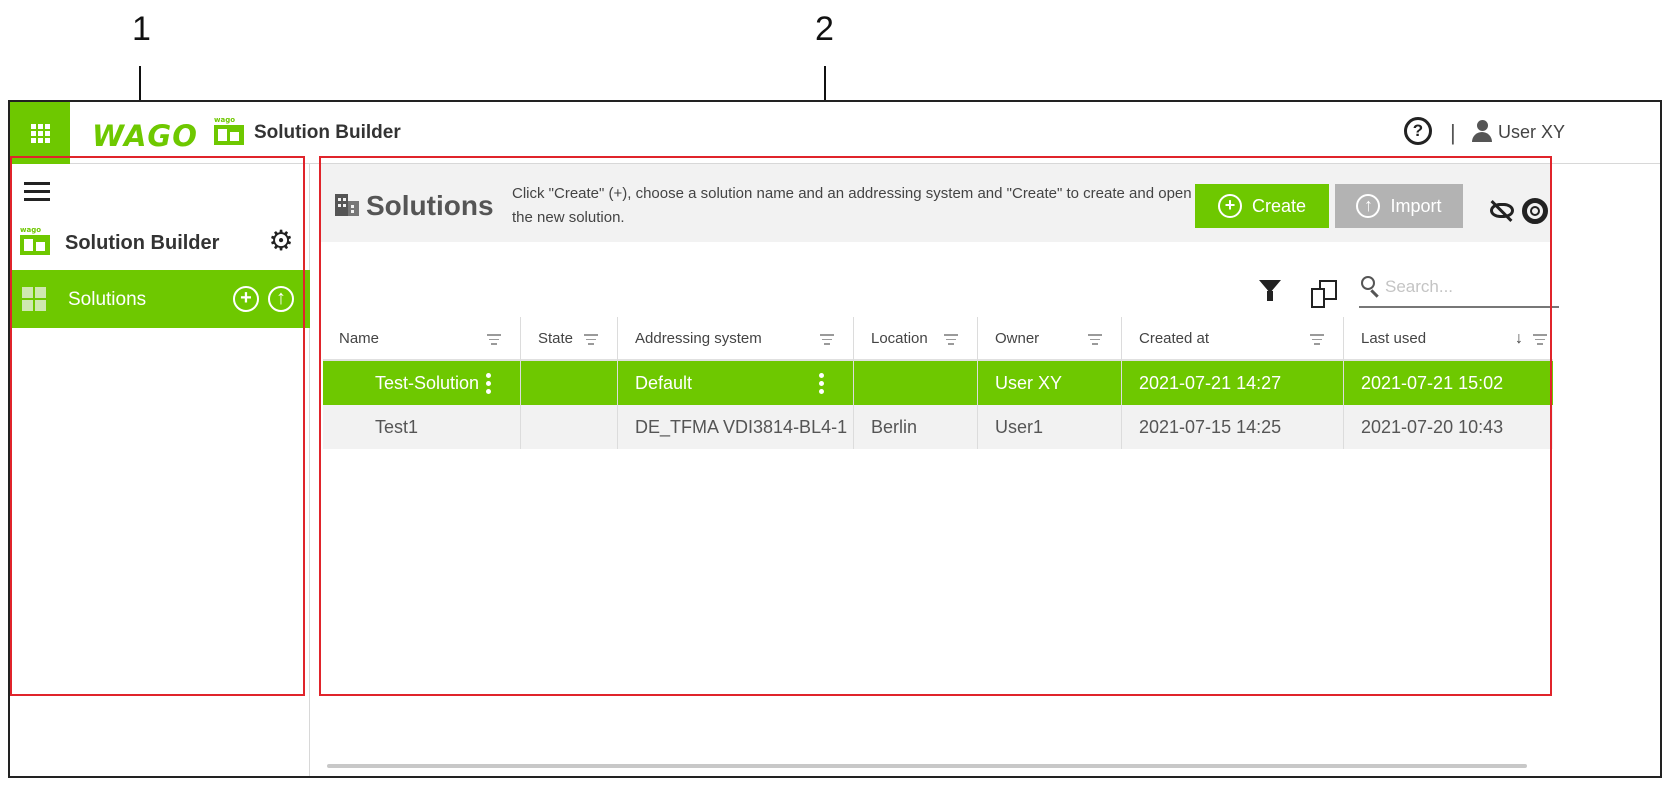  I want to click on app-launcher-button, so click(40, 133).